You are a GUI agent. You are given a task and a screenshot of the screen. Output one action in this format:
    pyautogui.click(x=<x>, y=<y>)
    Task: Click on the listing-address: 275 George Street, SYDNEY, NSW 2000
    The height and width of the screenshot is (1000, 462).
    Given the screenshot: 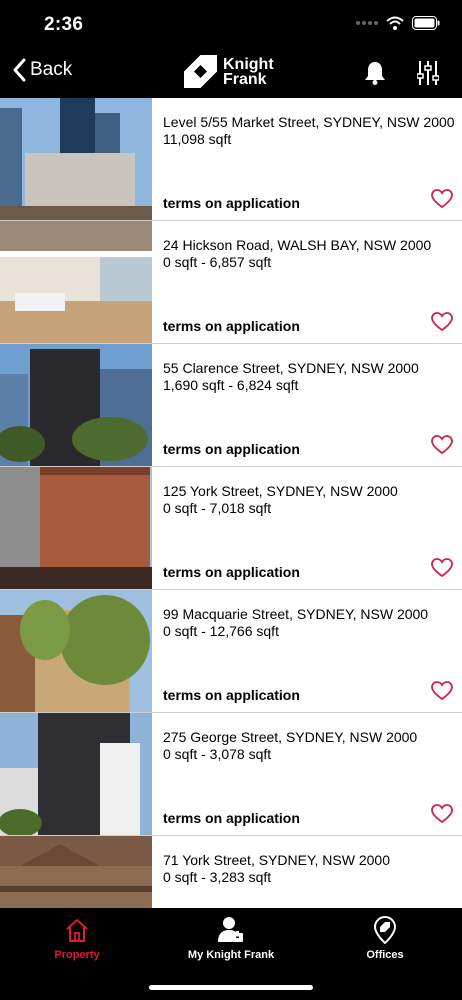 What is the action you would take?
    pyautogui.click(x=290, y=737)
    